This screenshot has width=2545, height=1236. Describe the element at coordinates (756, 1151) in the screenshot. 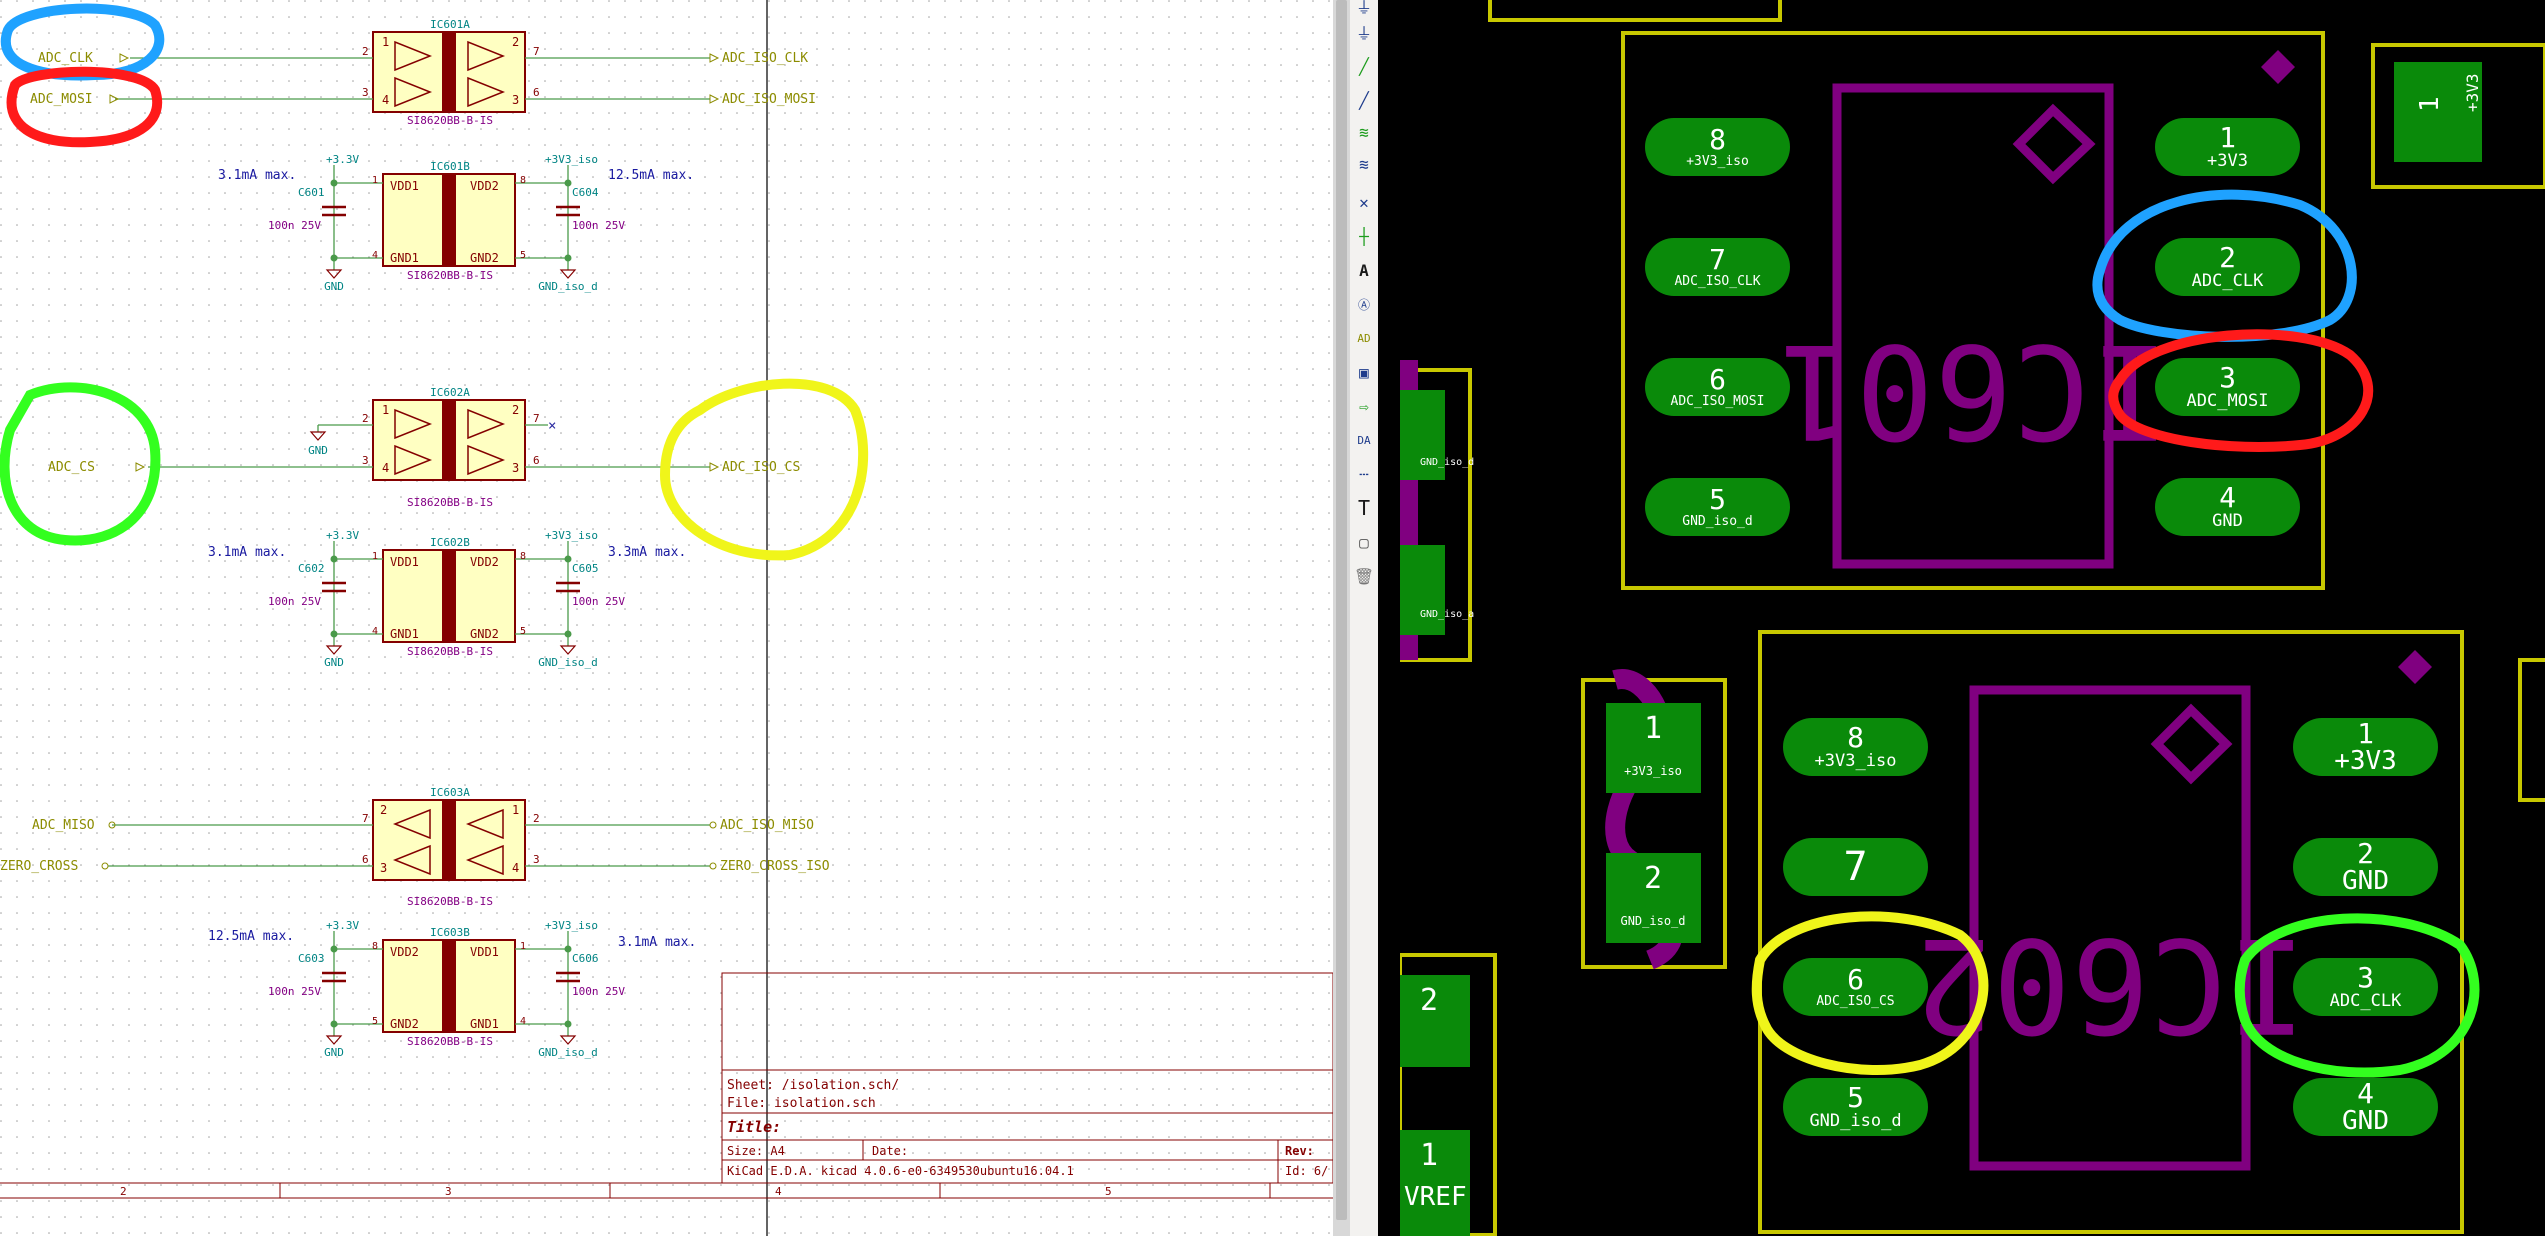

I see `svg-text: Size: A4` at that location.